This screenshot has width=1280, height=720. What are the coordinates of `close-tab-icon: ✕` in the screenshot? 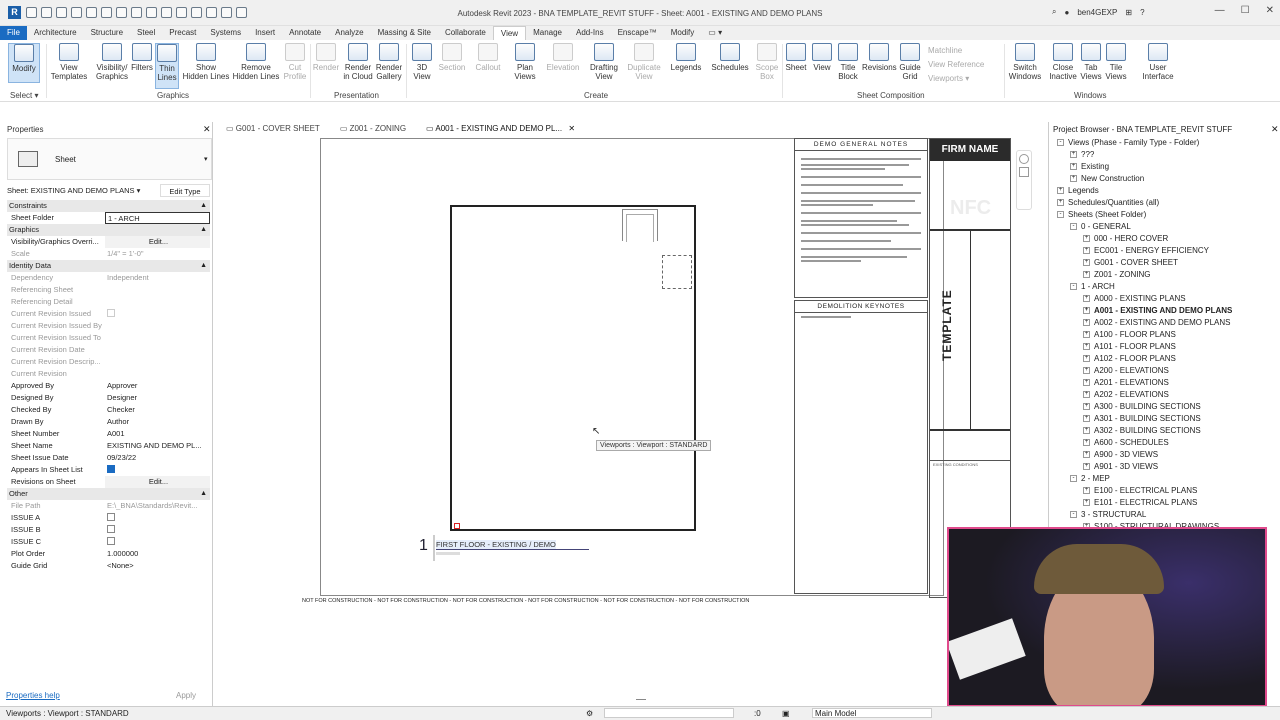 It's located at (571, 128).